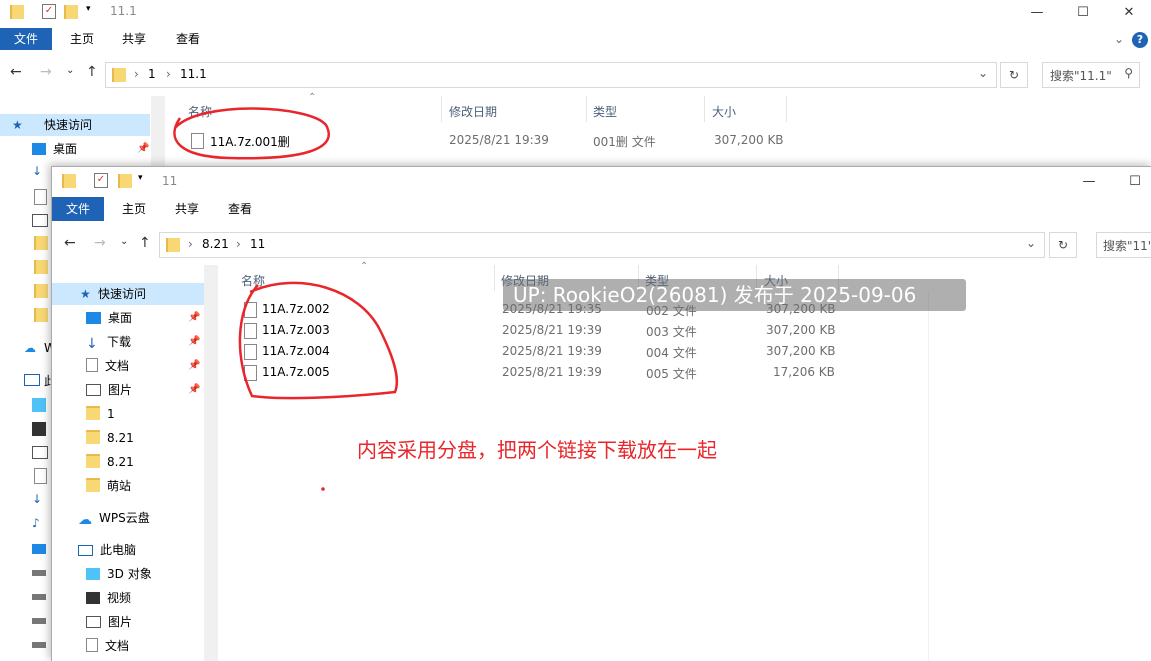 This screenshot has width=1151, height=661. What do you see at coordinates (323, 489) in the screenshot?
I see `red-dot-annotation` at bounding box center [323, 489].